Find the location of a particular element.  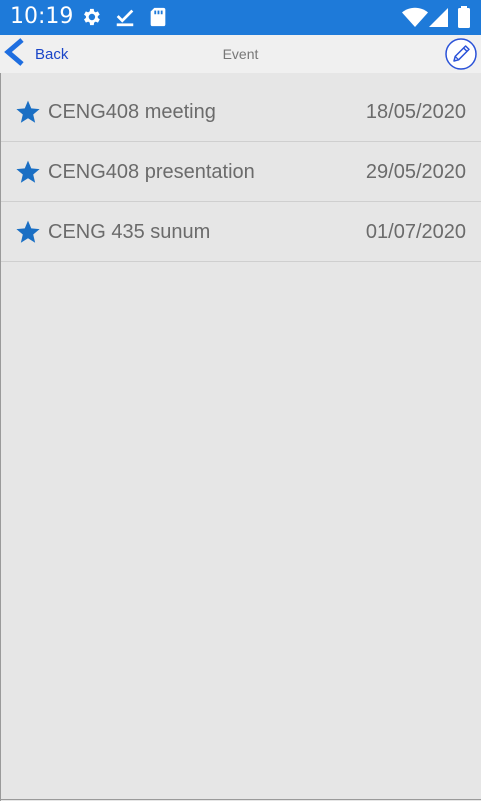

pencil-icon is located at coordinates (461, 54).